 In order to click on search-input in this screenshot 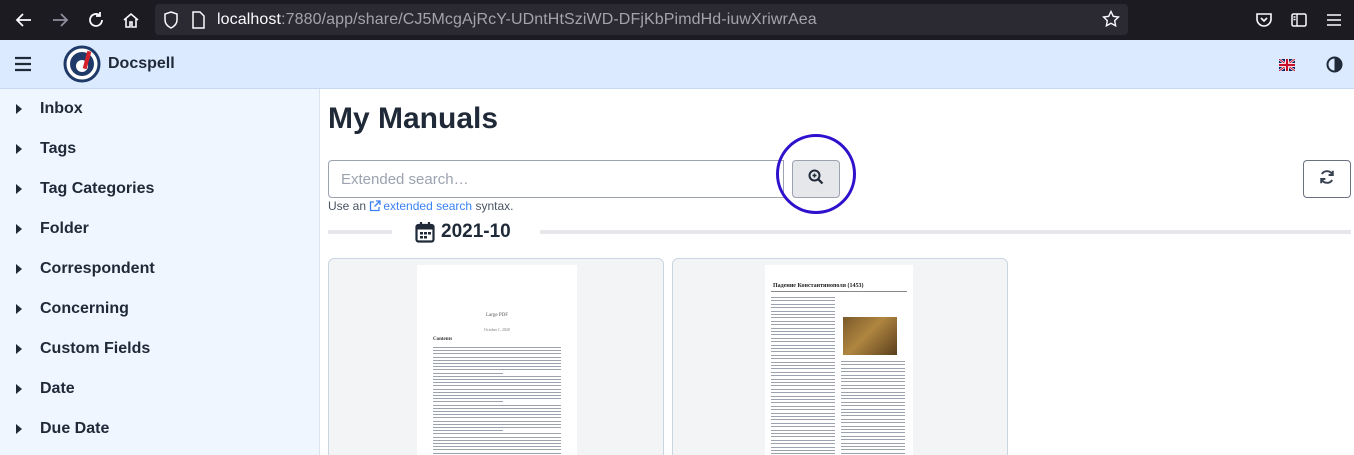, I will do `click(556, 179)`.